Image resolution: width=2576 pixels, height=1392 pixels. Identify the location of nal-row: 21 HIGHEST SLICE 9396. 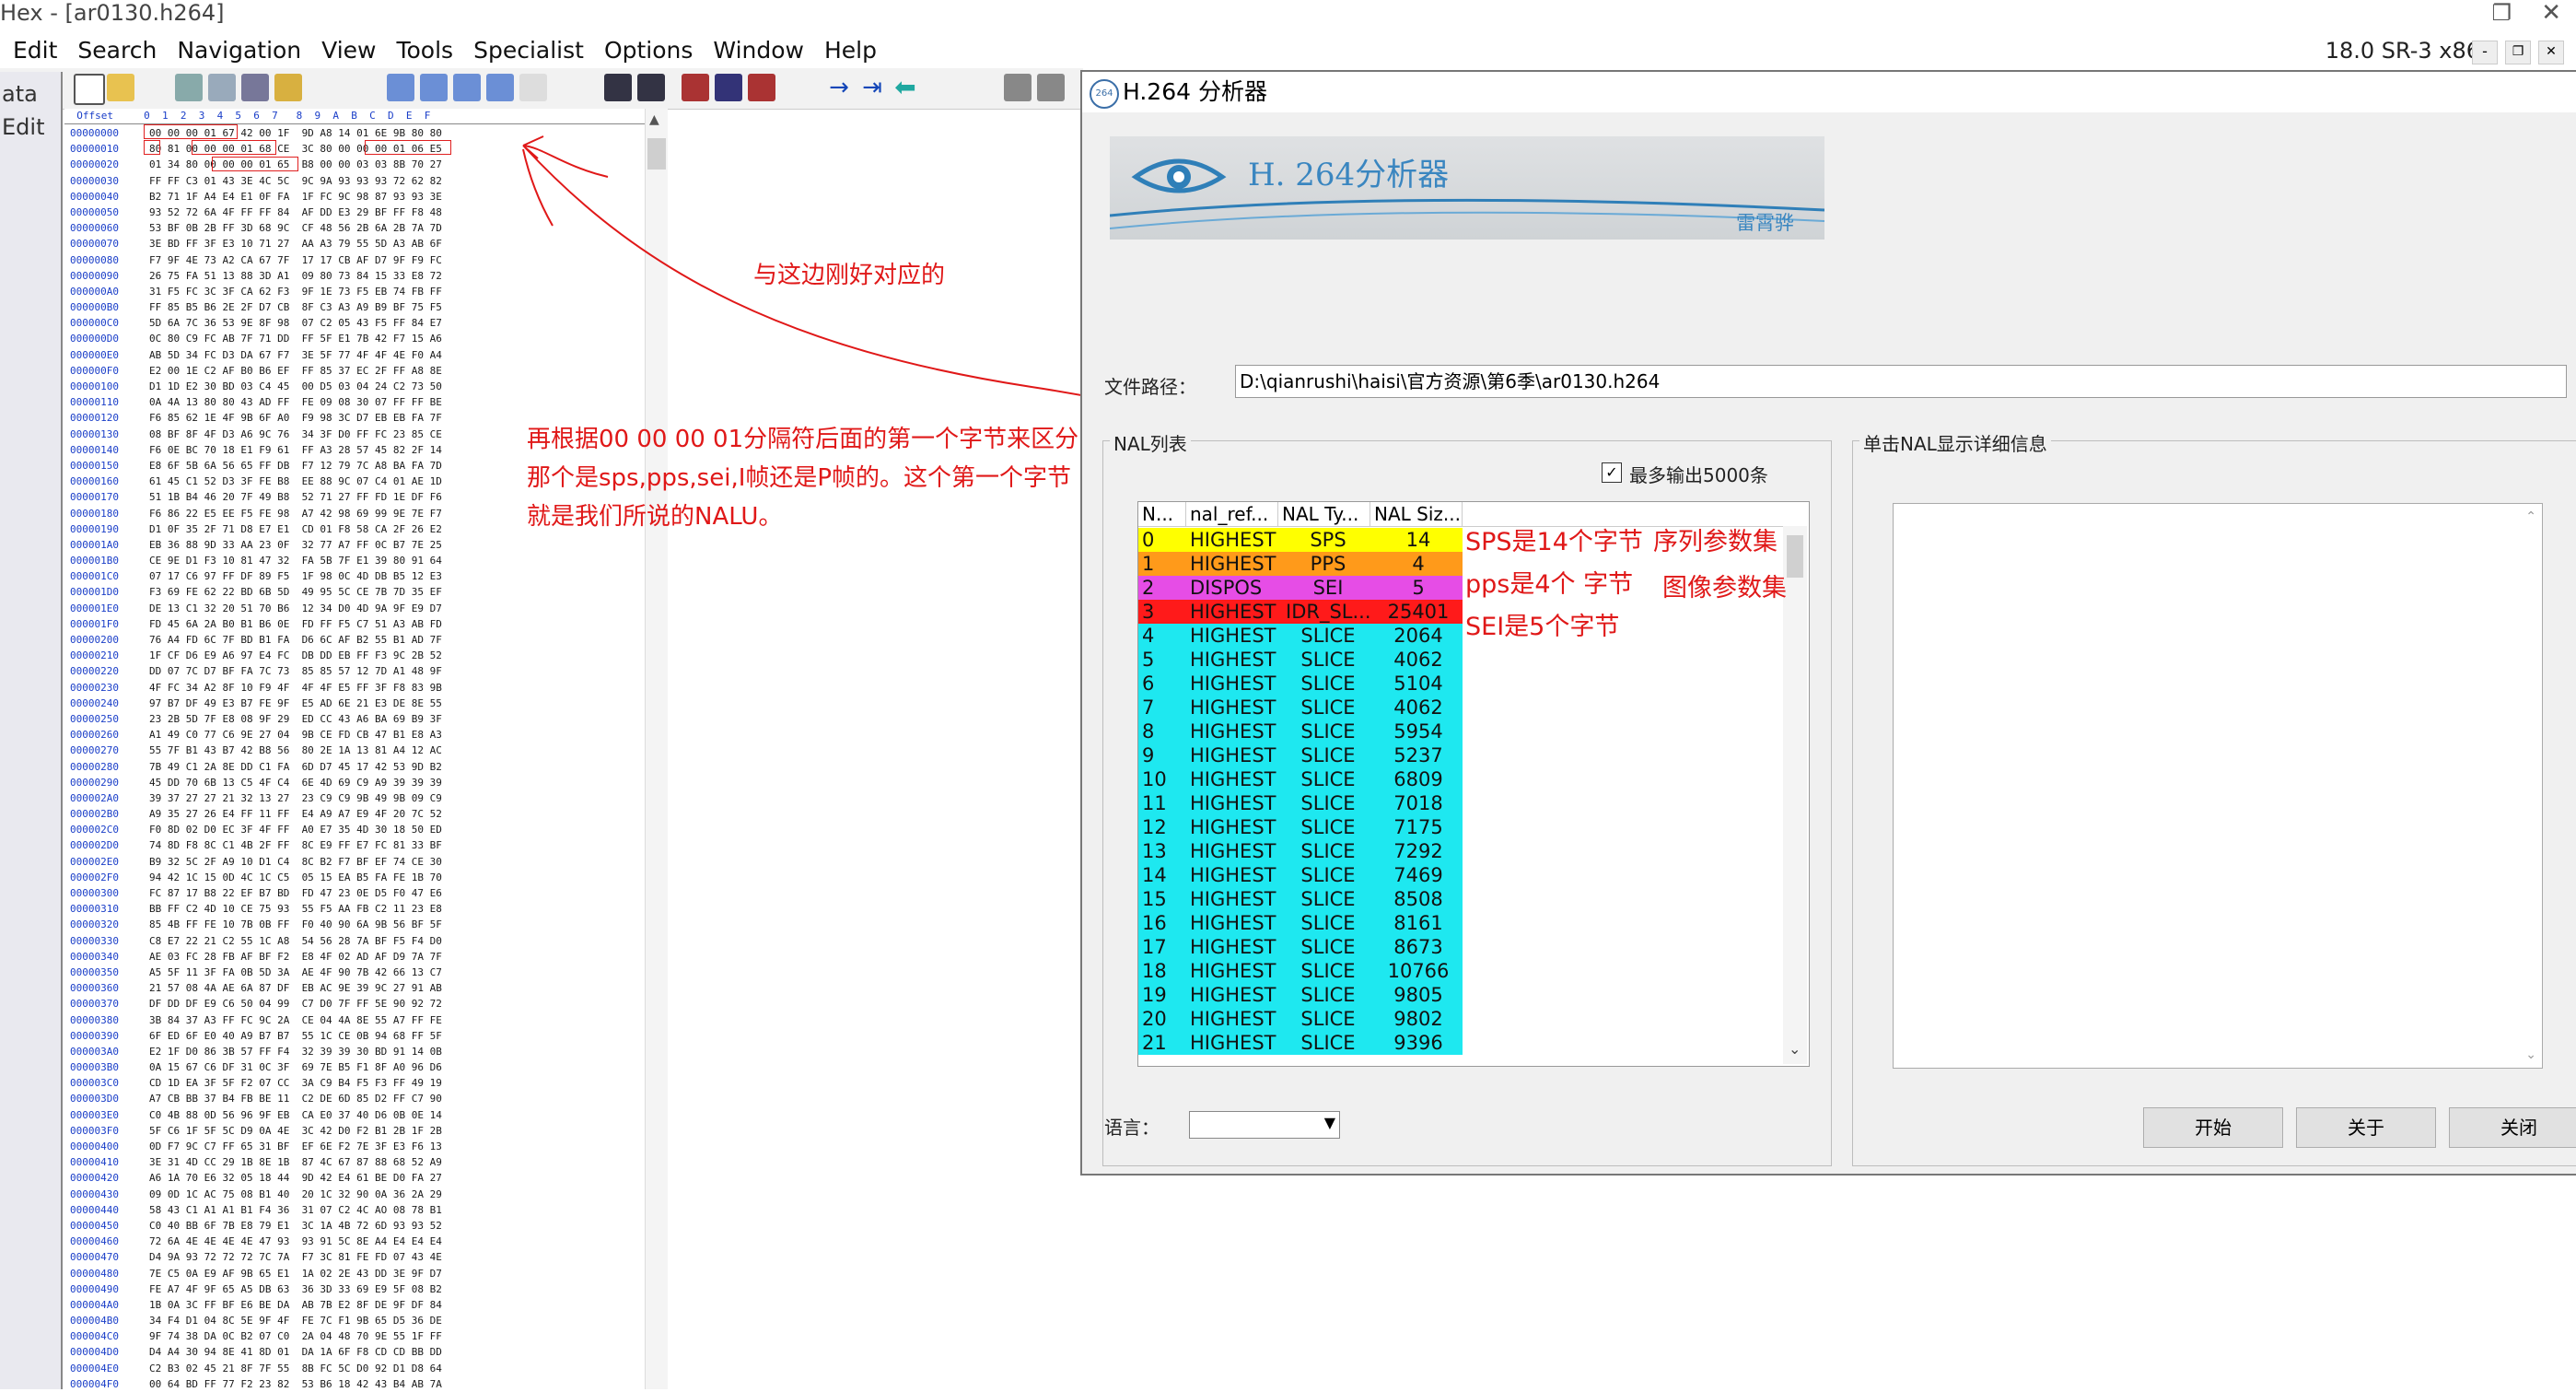
(1300, 1043).